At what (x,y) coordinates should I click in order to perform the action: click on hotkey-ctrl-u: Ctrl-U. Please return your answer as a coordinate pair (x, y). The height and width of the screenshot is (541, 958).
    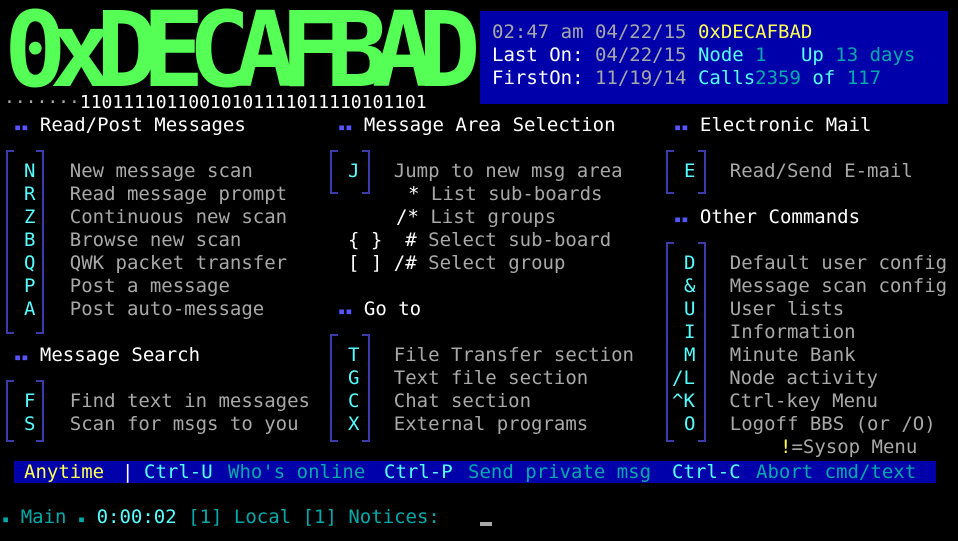
    Looking at the image, I should click on (178, 472).